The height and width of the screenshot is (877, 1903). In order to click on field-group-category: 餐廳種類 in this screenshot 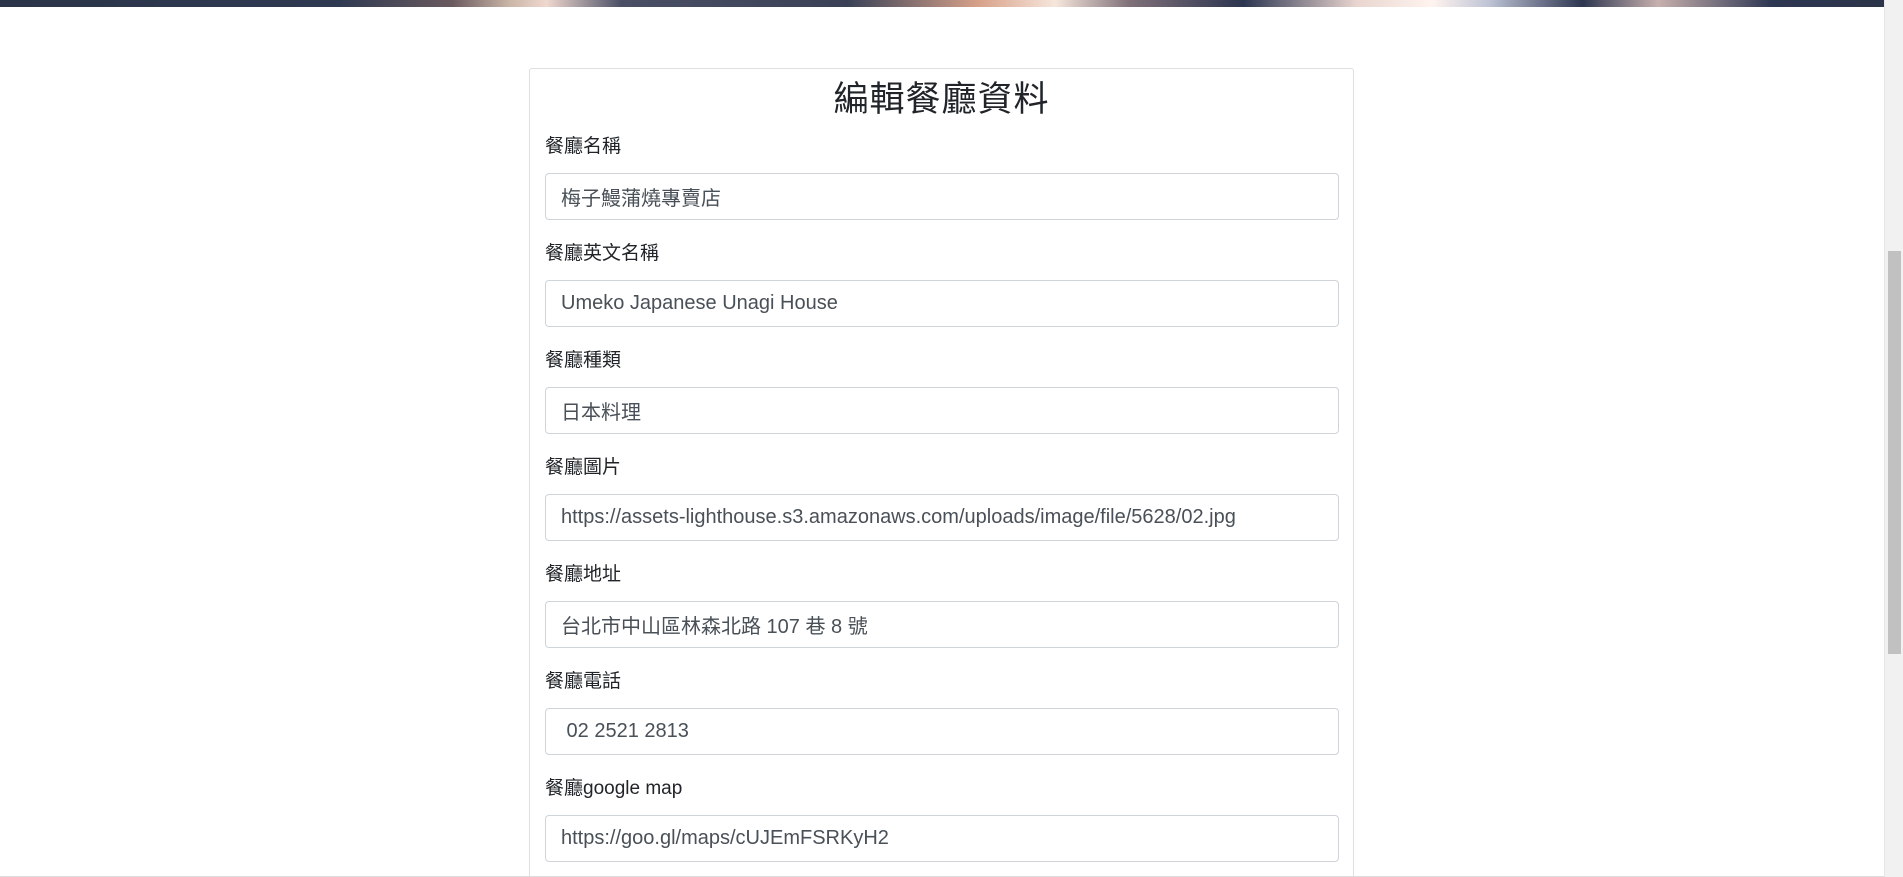, I will do `click(942, 391)`.